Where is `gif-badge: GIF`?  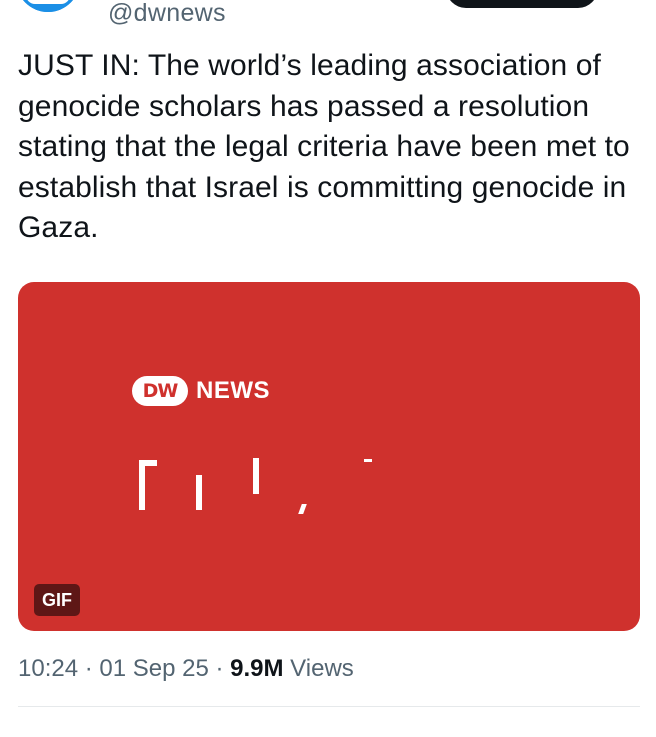
gif-badge: GIF is located at coordinates (57, 600).